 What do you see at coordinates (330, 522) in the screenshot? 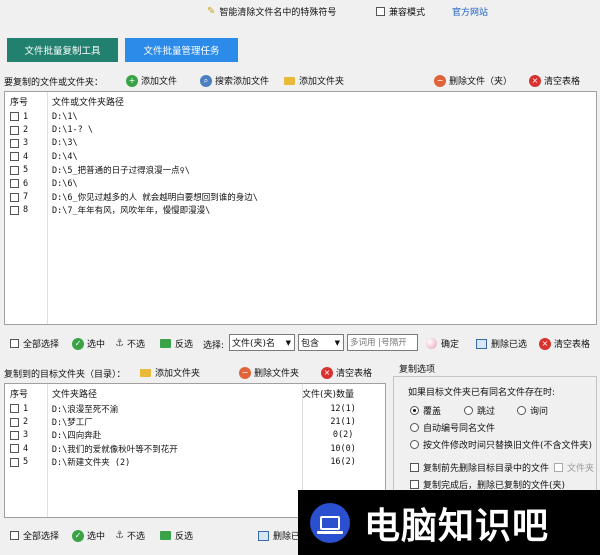
I see `laptop-logo-icon` at bounding box center [330, 522].